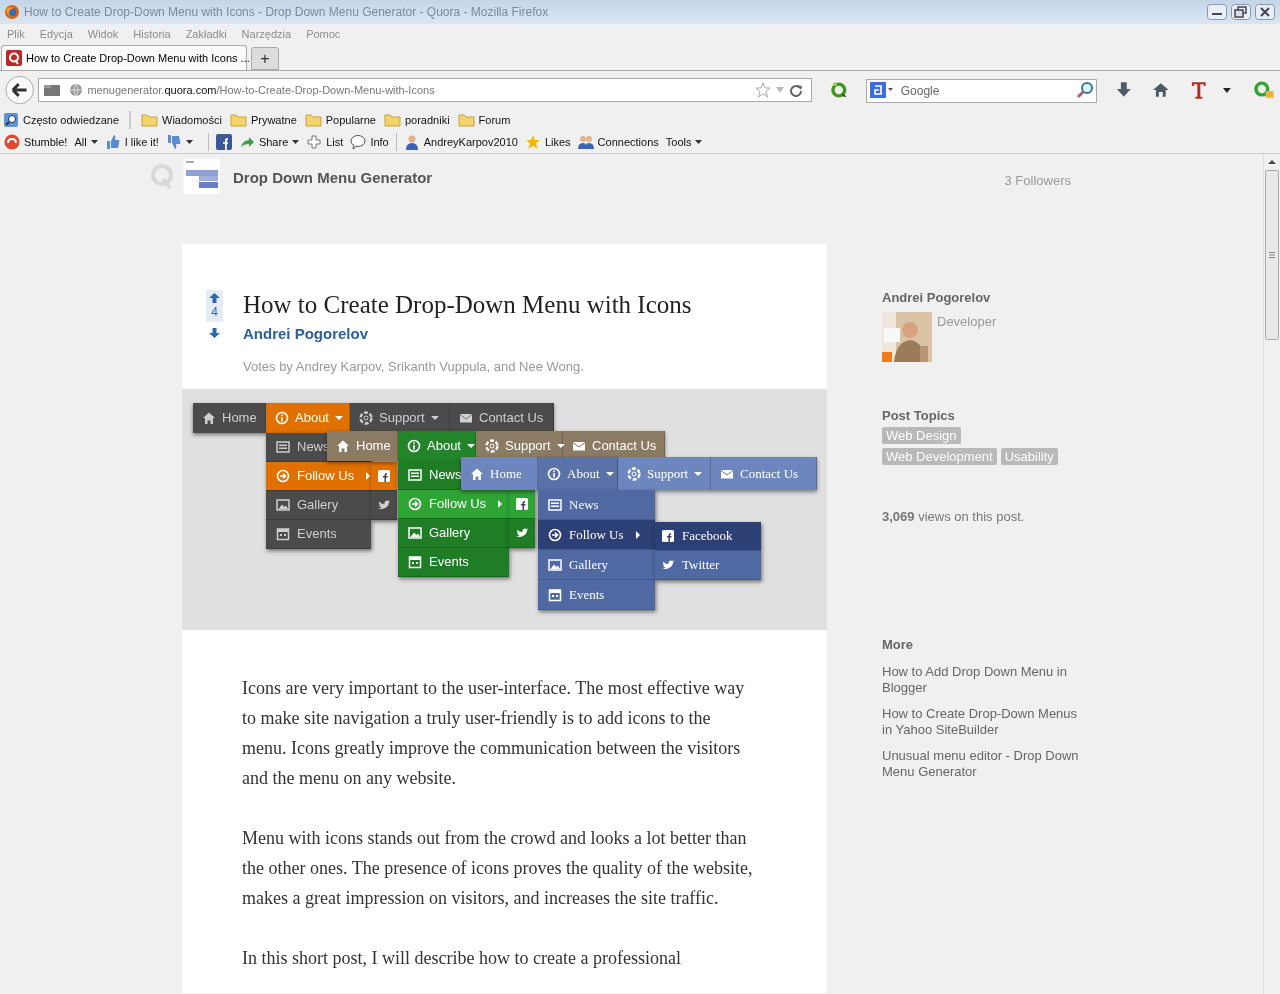 This screenshot has height=994, width=1280. I want to click on menu-item: Plik, so click(16, 34).